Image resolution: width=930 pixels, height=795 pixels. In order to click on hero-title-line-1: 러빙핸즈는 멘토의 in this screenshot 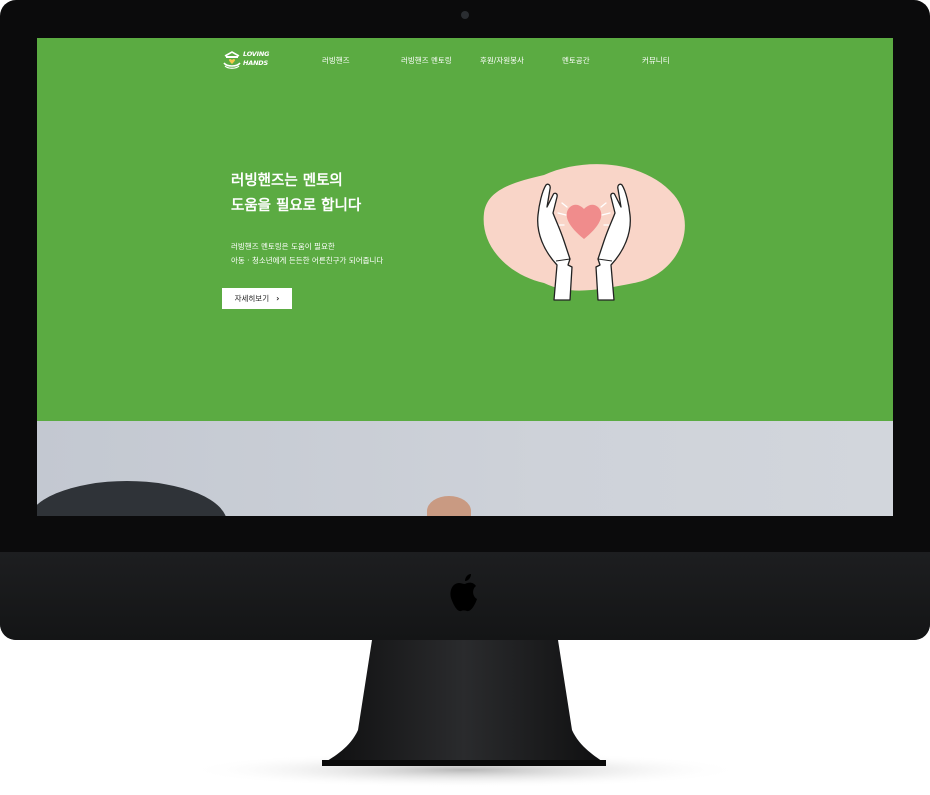, I will do `click(287, 181)`.